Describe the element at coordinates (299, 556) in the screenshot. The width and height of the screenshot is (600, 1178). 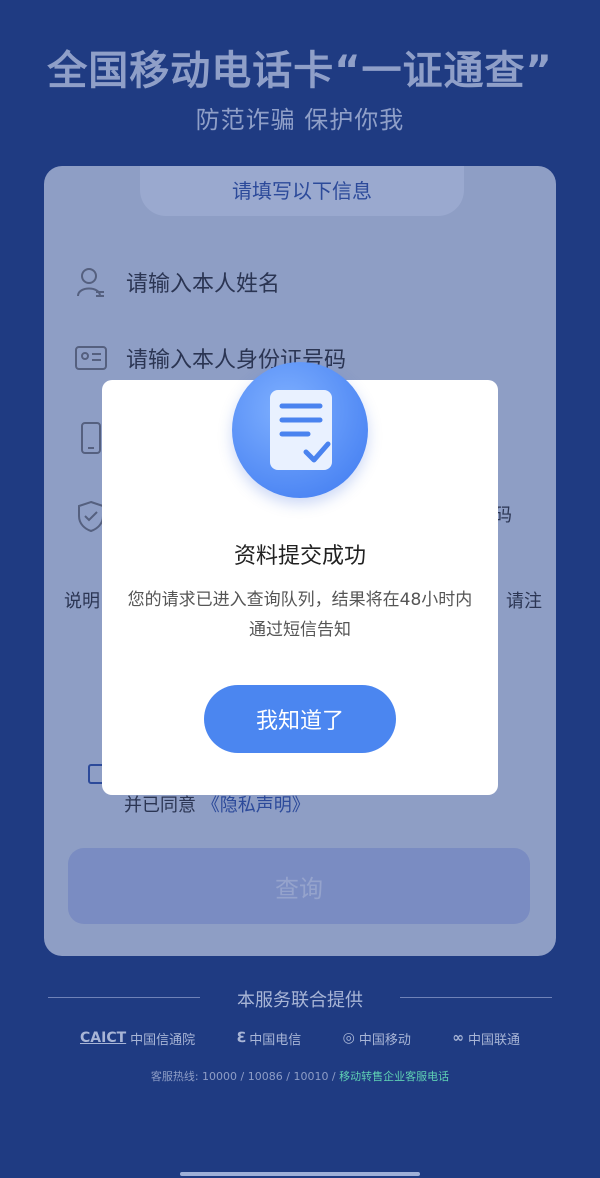
I see `modal-title: 资料提交成功` at that location.